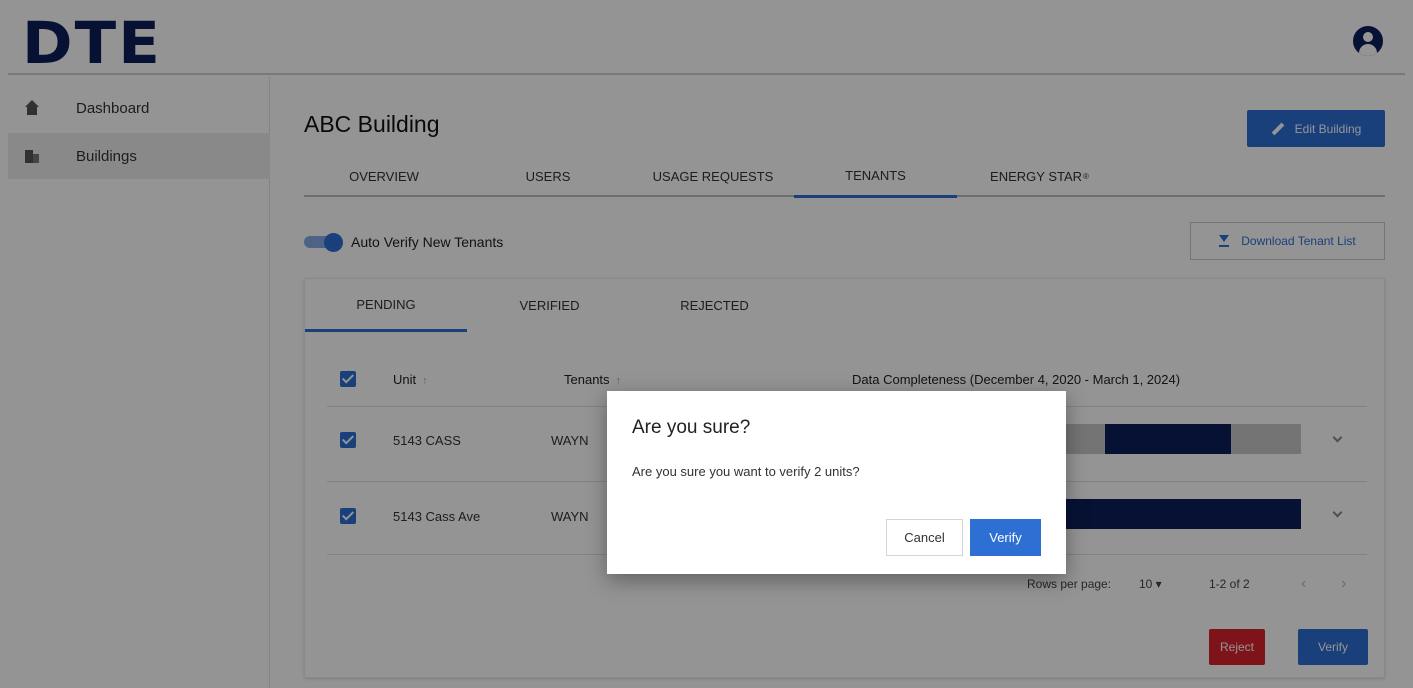 This screenshot has width=1413, height=688. Describe the element at coordinates (924, 537) in the screenshot. I see `cancel-button: Cancel` at that location.